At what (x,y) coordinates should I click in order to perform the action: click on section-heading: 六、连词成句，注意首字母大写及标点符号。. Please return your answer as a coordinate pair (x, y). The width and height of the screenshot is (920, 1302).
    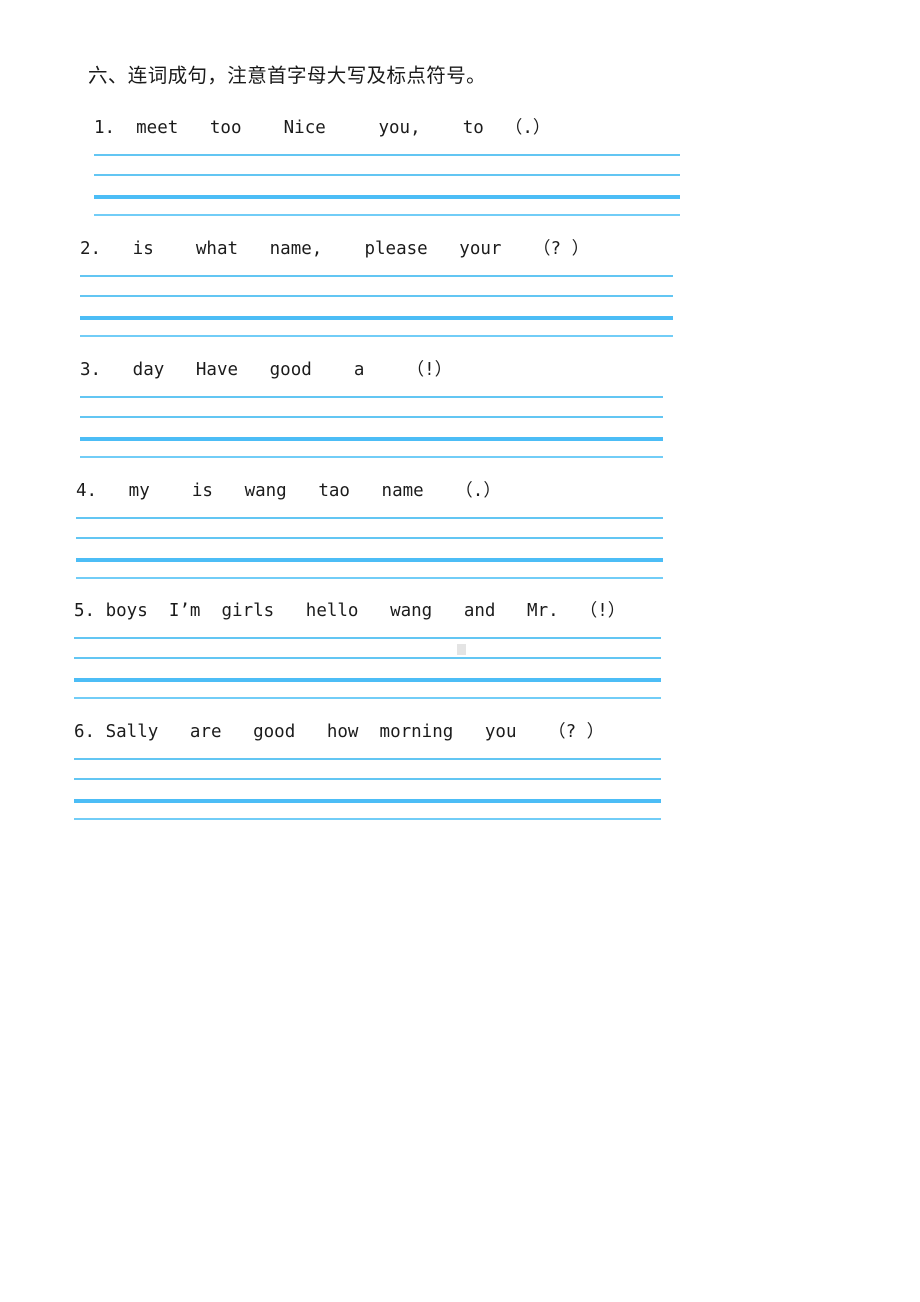
    Looking at the image, I should click on (287, 75).